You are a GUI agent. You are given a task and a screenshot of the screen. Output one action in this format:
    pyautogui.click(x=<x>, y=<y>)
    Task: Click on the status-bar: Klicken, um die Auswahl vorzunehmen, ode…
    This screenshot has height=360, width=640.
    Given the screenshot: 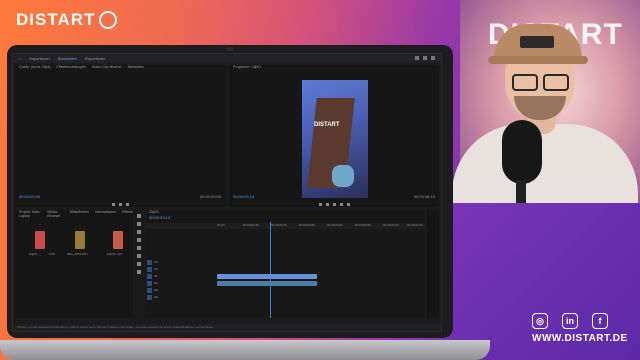 What is the action you would take?
    pyautogui.click(x=227, y=327)
    